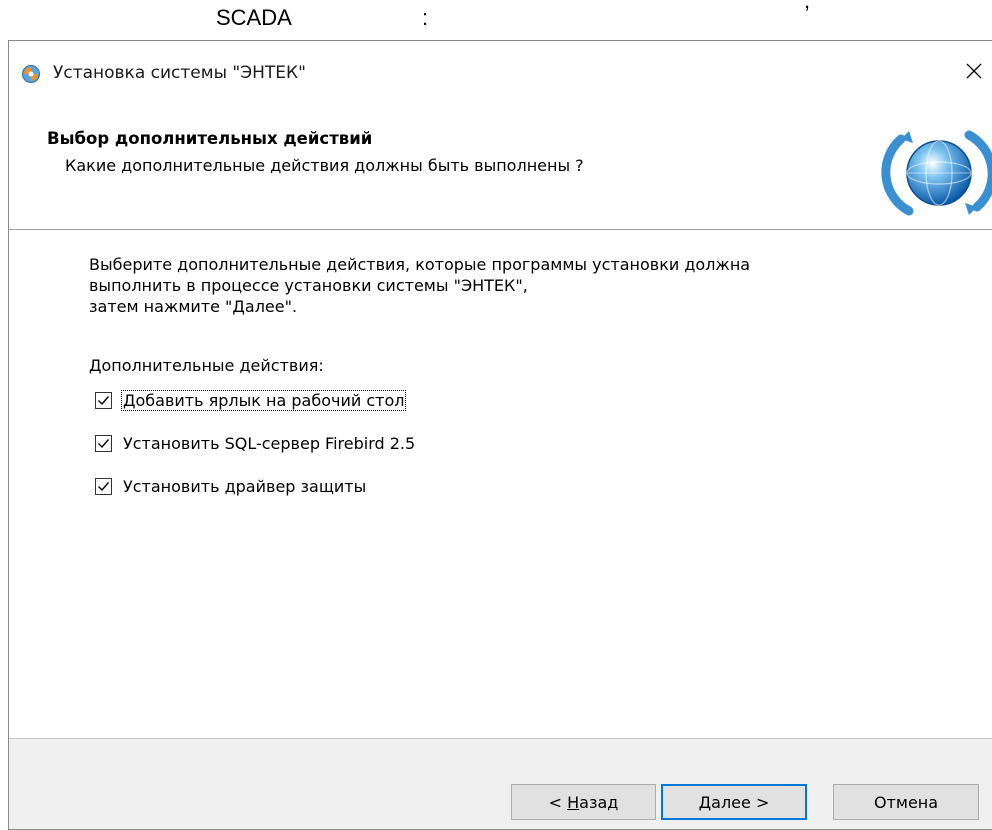 This screenshot has width=992, height=830. I want to click on next-button-accel: Д, so click(705, 802).